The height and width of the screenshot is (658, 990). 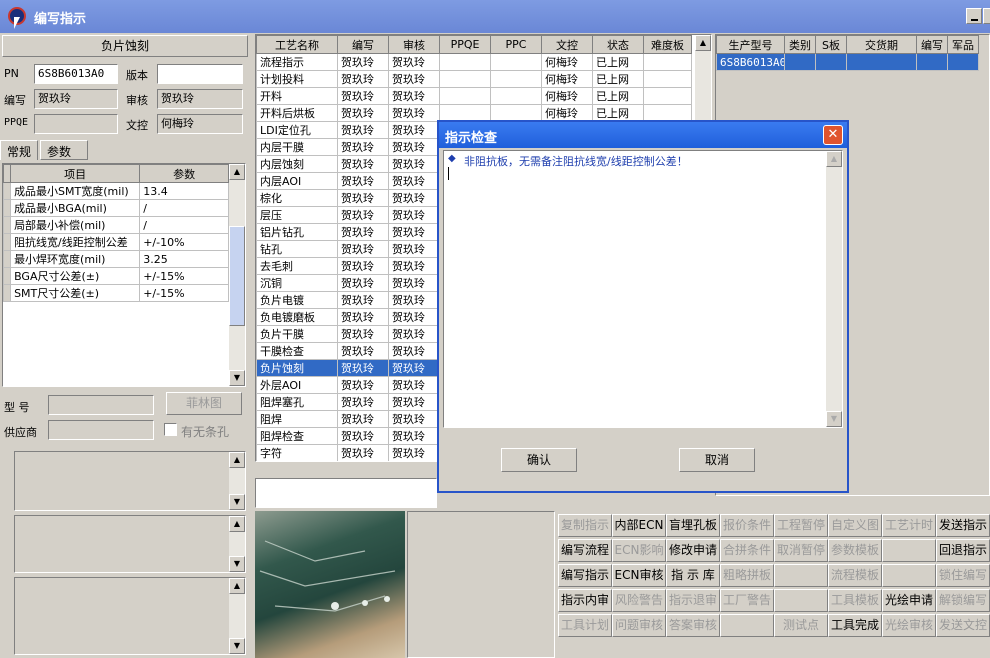 What do you see at coordinates (474, 113) in the screenshot?
I see `table-row: 开料后烘板 贺玖玲 贺玖玲 何梅玲 已上网` at bounding box center [474, 113].